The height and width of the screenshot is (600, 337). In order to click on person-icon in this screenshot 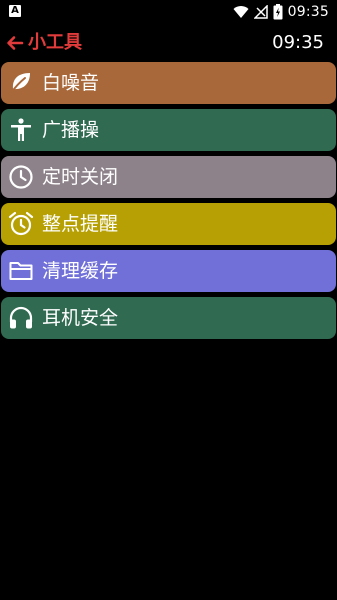, I will do `click(21, 129)`.